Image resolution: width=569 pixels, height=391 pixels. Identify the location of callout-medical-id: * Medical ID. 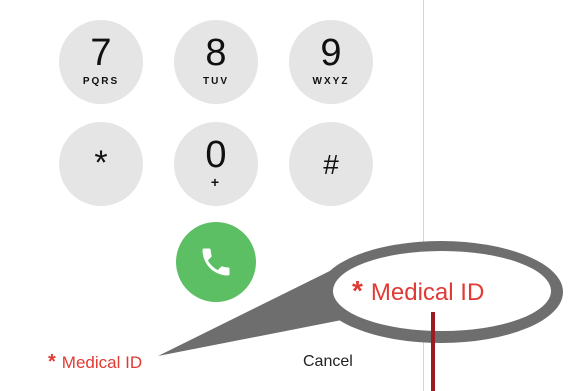
(418, 291).